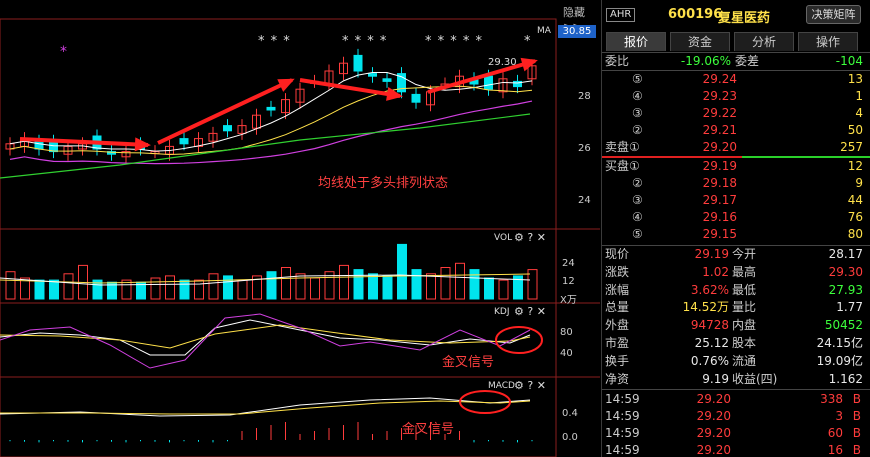  Describe the element at coordinates (736, 325) in the screenshot. I see `stat-row: 外盘 94728 内盘 50452` at that location.